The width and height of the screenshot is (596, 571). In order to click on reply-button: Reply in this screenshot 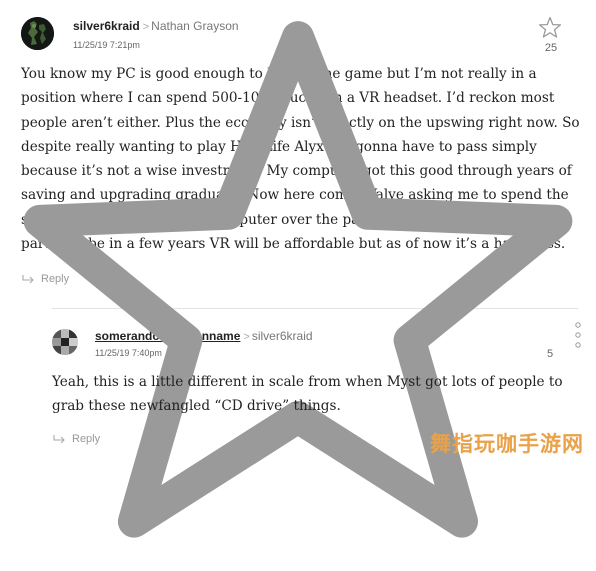, I will do `click(76, 439)`.